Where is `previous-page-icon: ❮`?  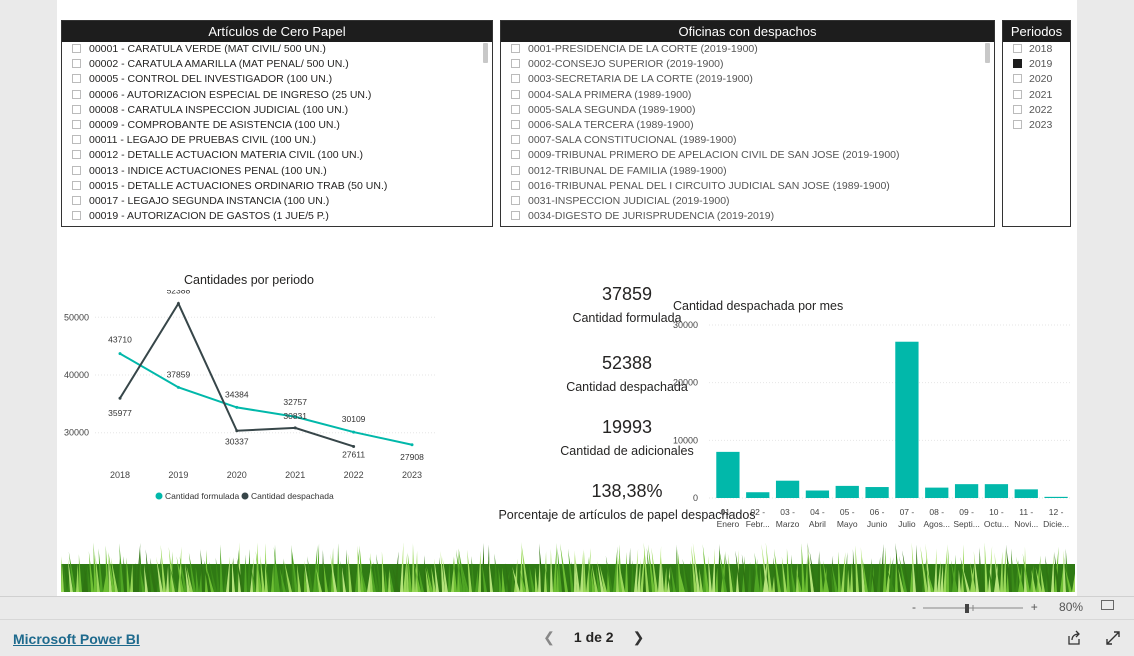 previous-page-icon: ❮ is located at coordinates (549, 637).